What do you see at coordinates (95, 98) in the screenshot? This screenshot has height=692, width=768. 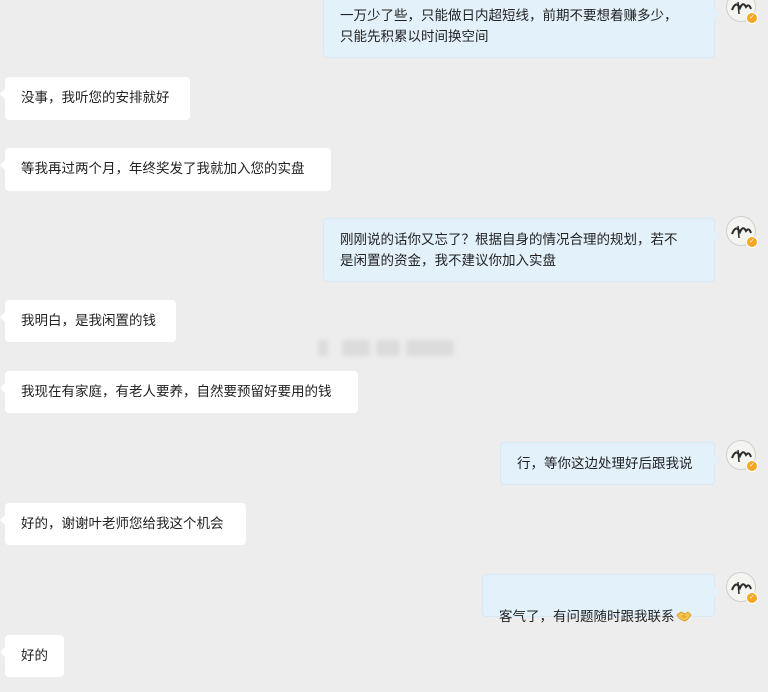 I see `message-bubble-incoming: 没事，我听您的安排就好` at bounding box center [95, 98].